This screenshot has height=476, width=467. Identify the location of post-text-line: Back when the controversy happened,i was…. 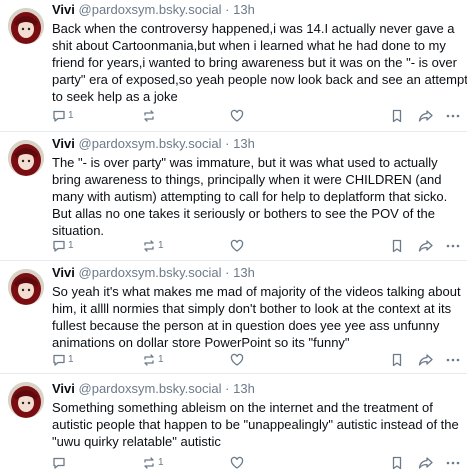
(253, 28).